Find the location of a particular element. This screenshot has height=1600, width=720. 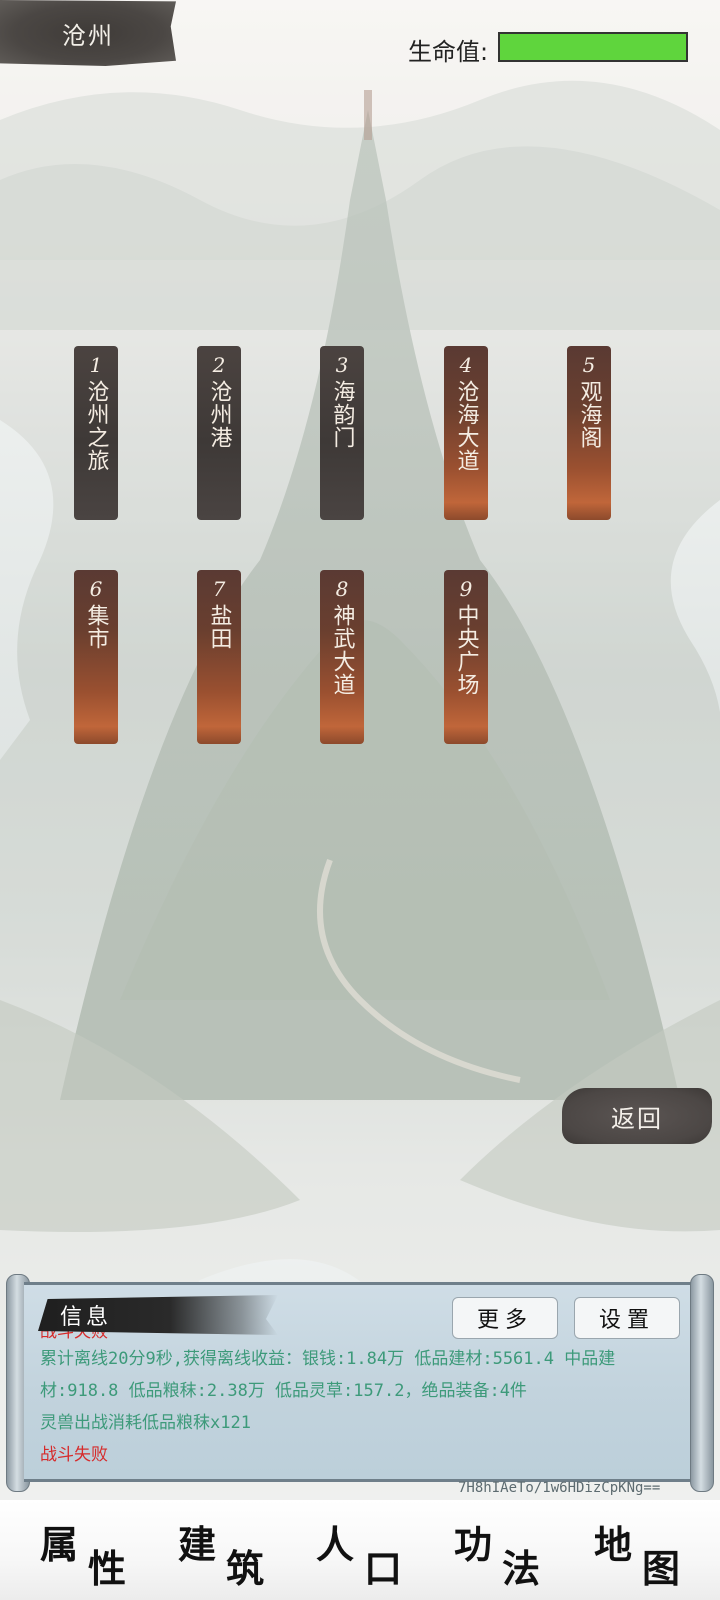

nav-char: 功 is located at coordinates (473, 1544).